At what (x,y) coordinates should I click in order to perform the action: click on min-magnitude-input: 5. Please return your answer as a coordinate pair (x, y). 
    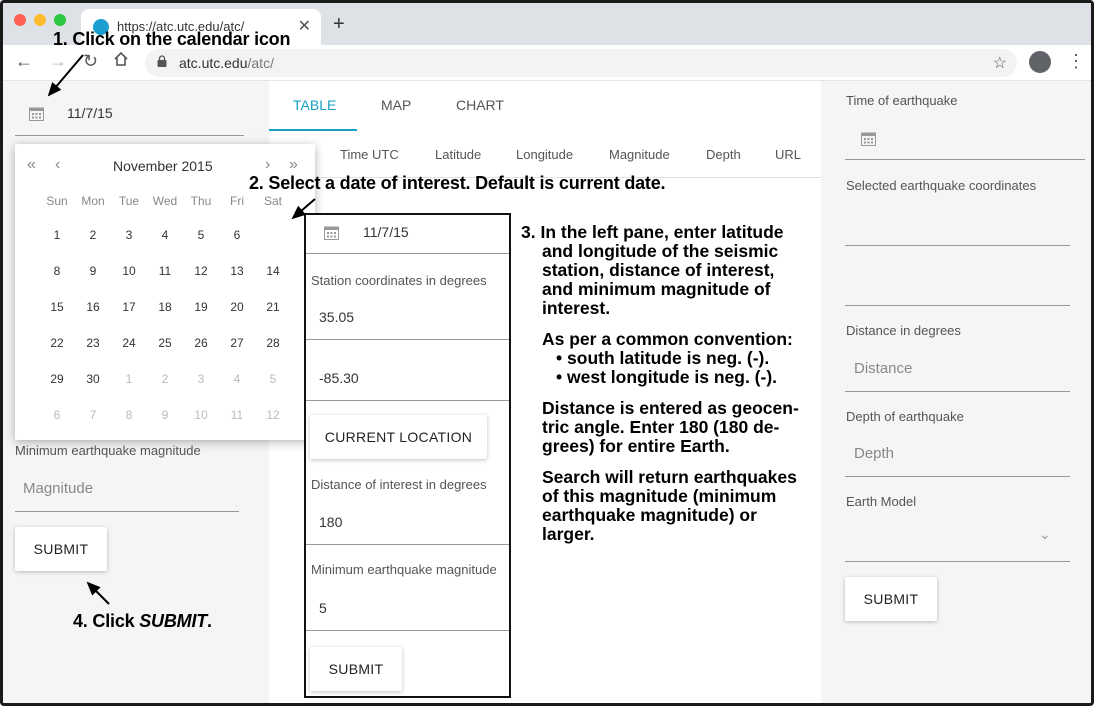
    Looking at the image, I should click on (323, 608).